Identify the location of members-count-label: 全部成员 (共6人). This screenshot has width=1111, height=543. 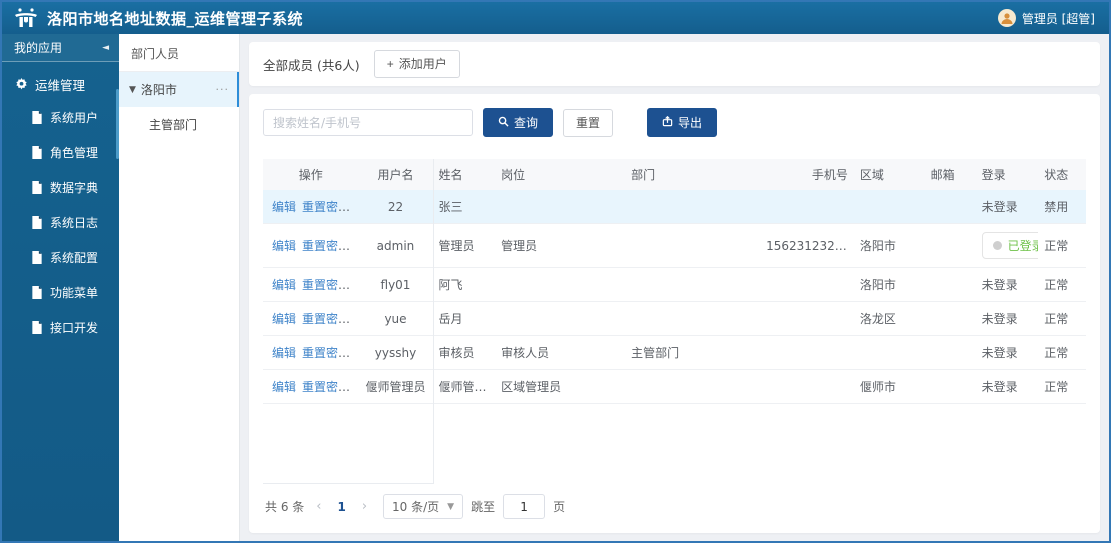
(311, 65).